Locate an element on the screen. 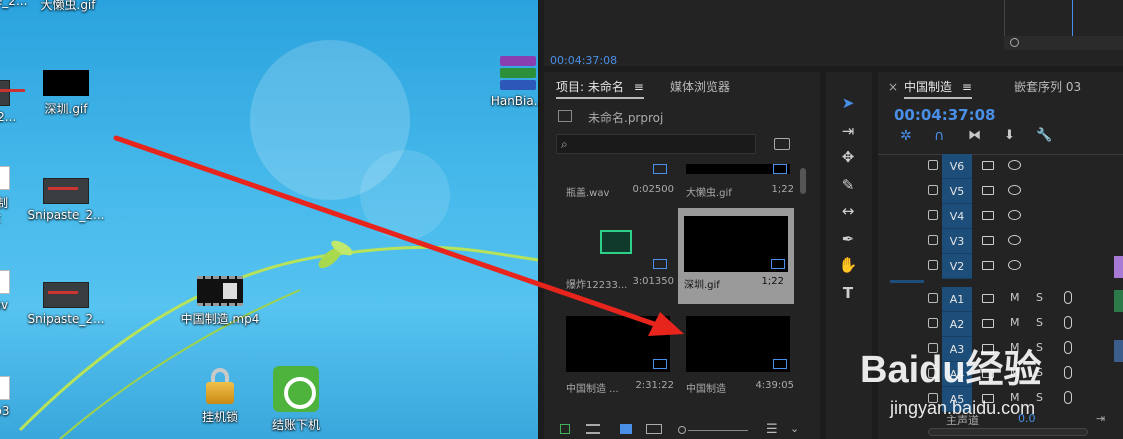 The height and width of the screenshot is (439, 1123). baidu-watermark: Baidu经验 jingyan.baidu.com is located at coordinates (981, 384).